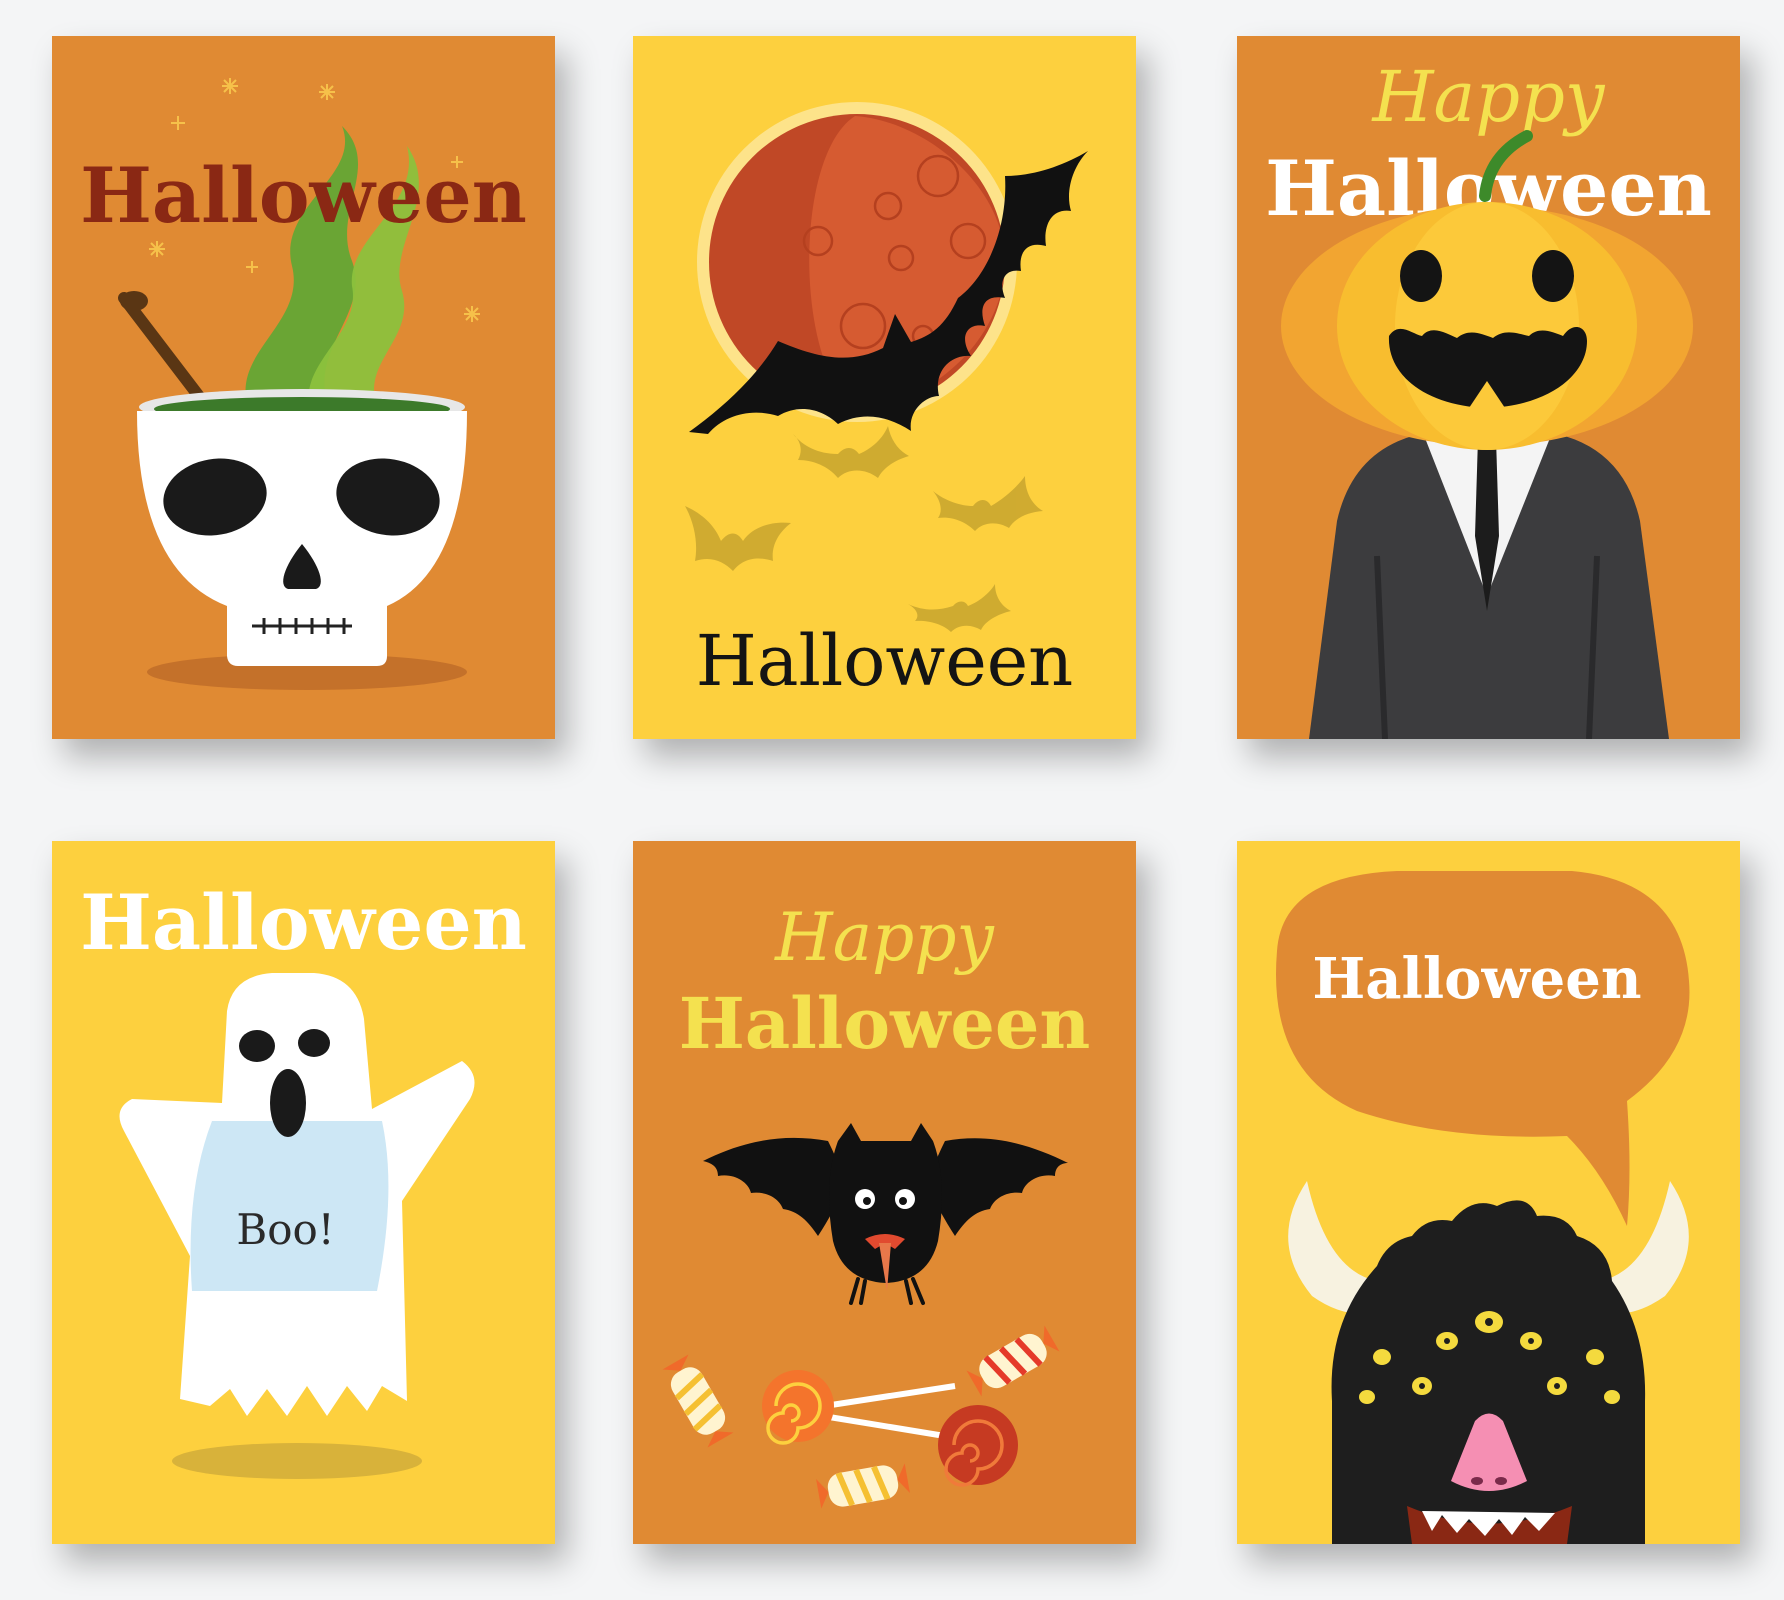 The image size is (1784, 1600). I want to click on pumpkin-right-eye-shape, so click(1553, 276).